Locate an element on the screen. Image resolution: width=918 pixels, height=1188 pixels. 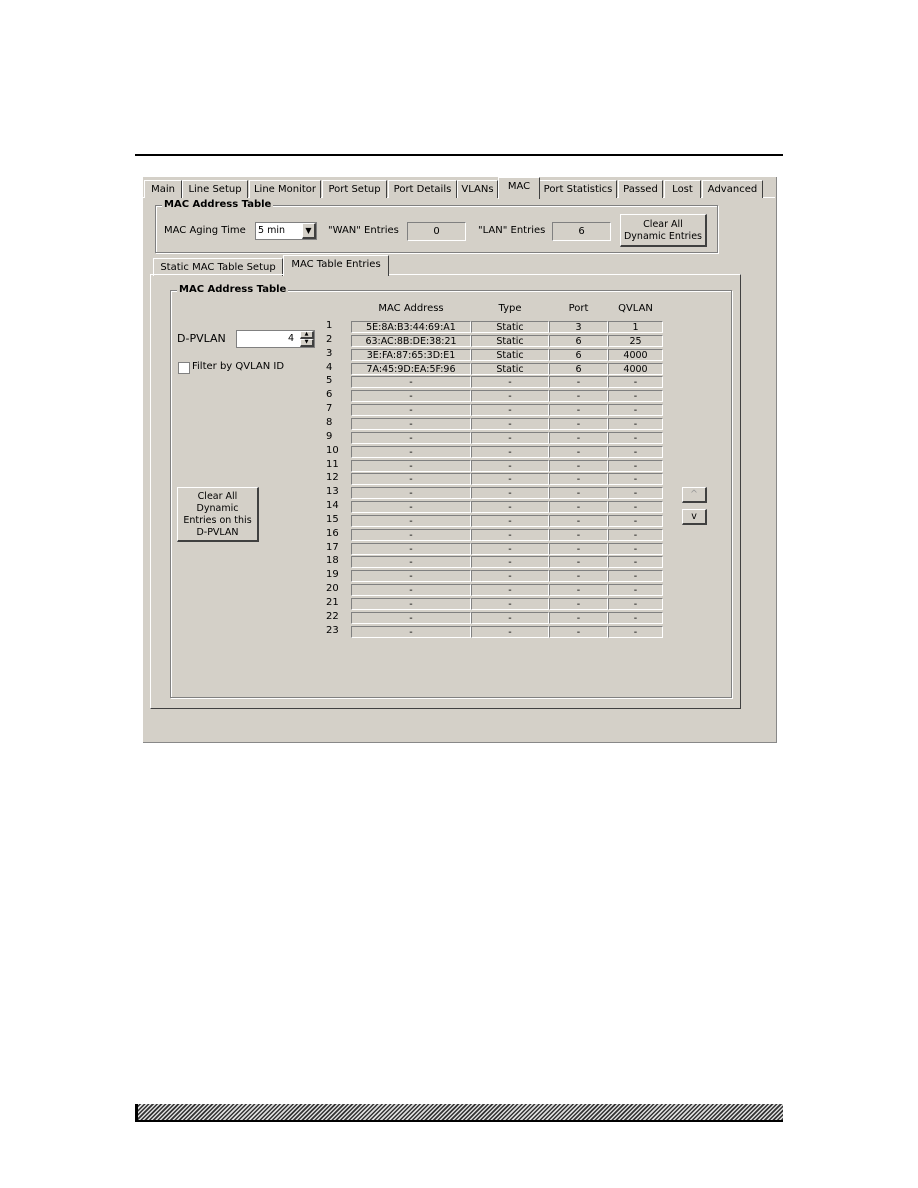
group-title: MAC Address Table is located at coordinates (218, 204).